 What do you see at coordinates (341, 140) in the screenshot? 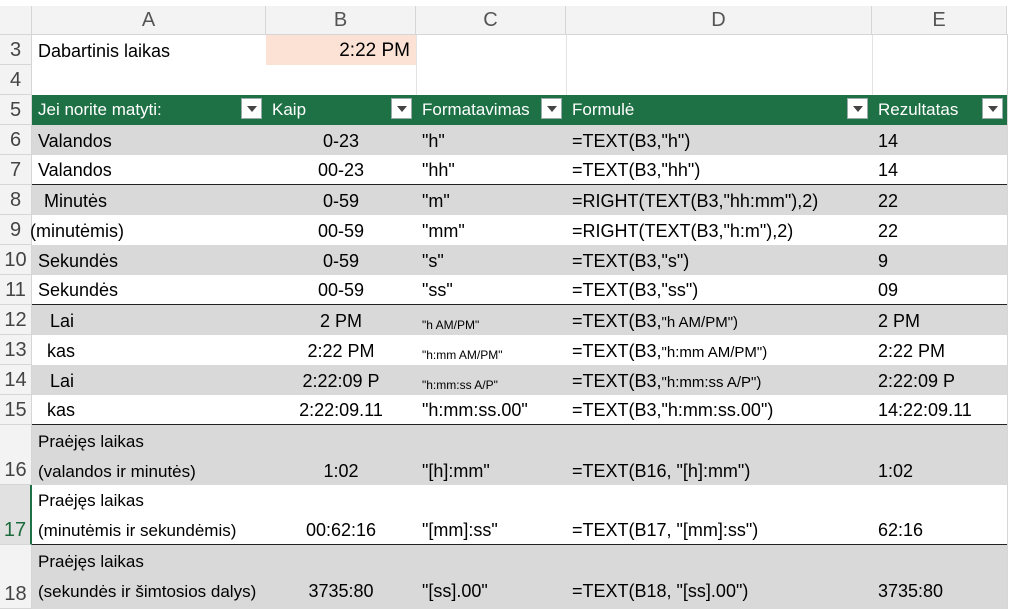
I see `cell: 0-23` at bounding box center [341, 140].